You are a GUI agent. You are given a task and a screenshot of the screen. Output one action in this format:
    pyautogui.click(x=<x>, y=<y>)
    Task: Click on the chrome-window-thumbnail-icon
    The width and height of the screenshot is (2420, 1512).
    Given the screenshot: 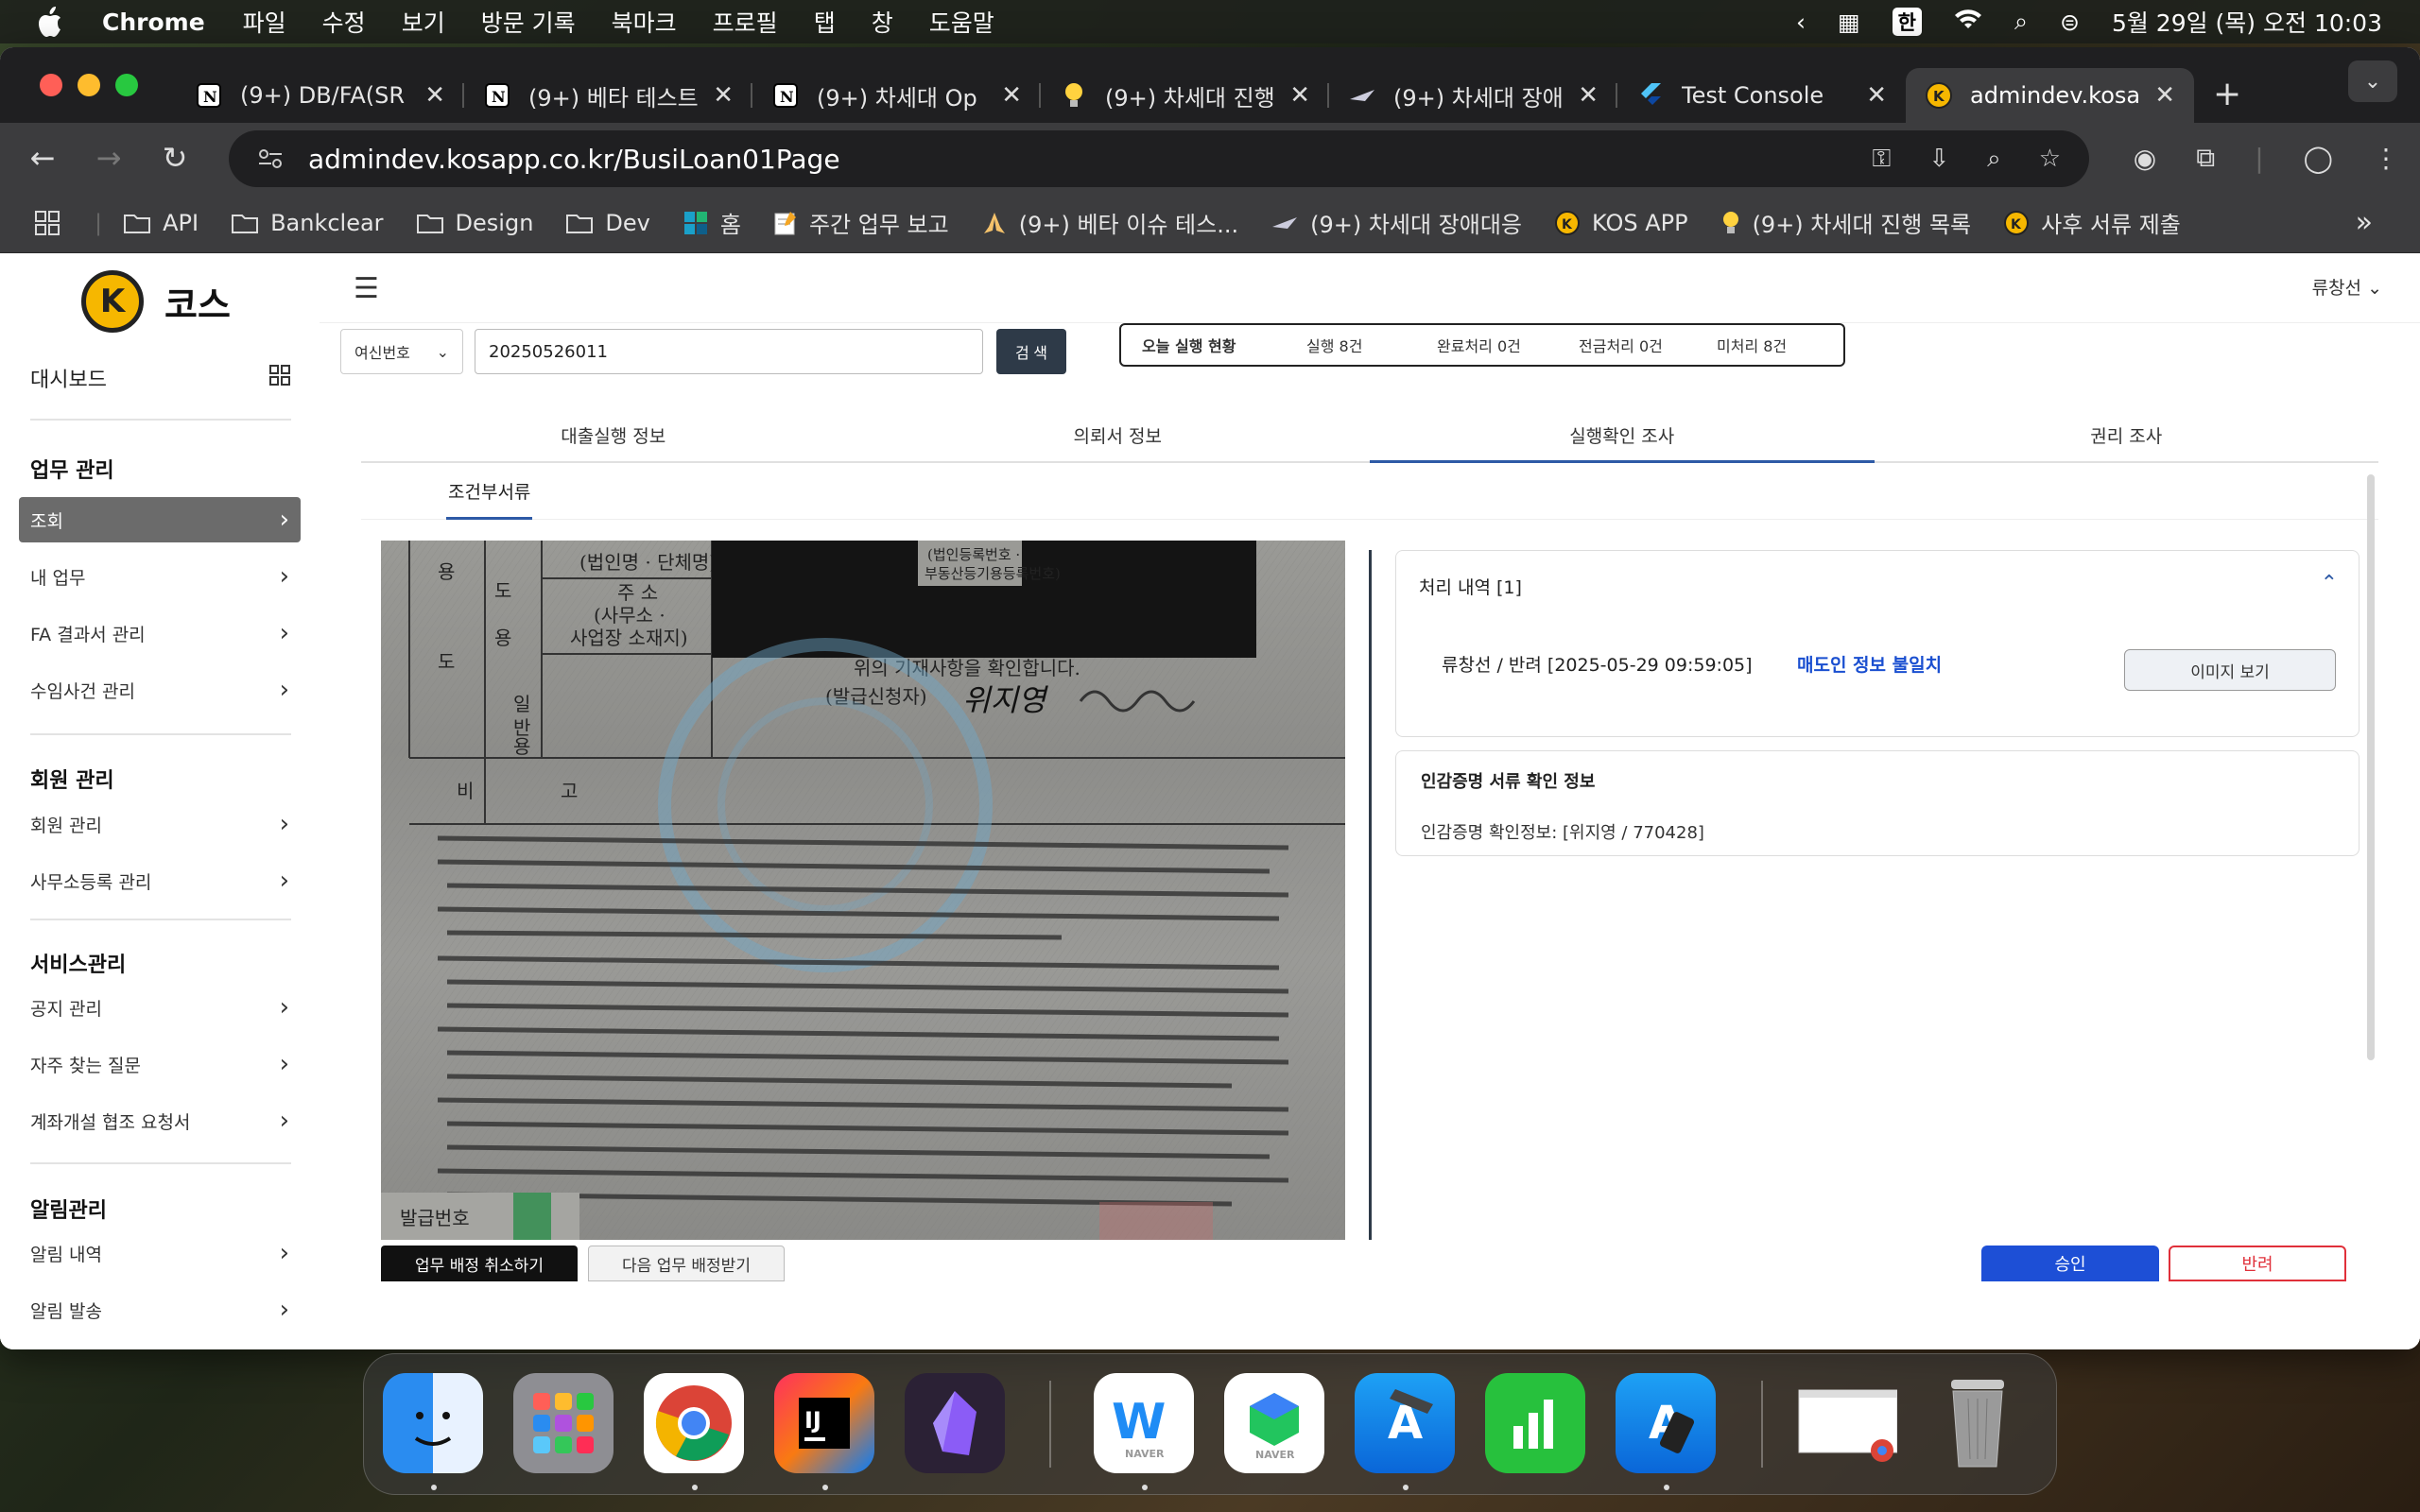 What is the action you would take?
    pyautogui.click(x=1847, y=1423)
    